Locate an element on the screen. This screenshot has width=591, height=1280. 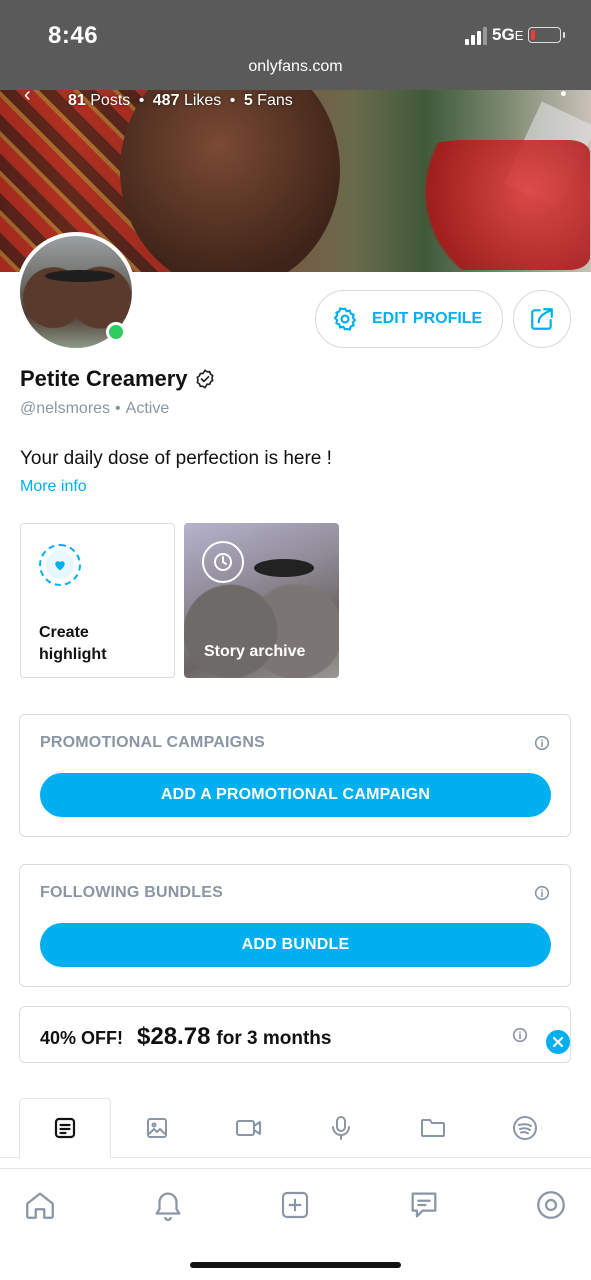
archive-clock-icon is located at coordinates (223, 562).